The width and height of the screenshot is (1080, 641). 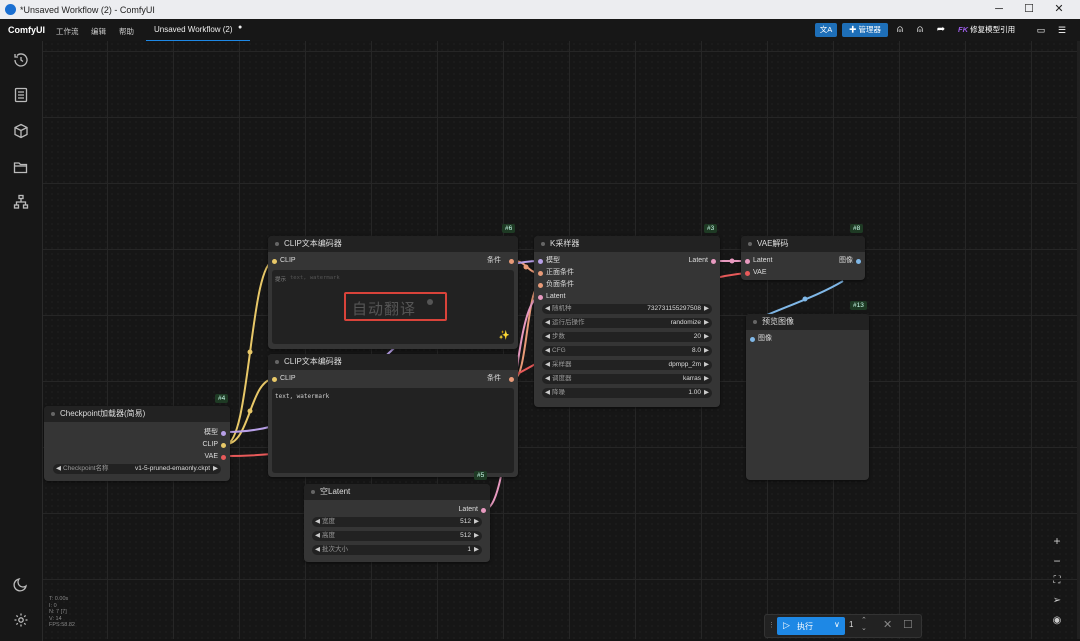 What do you see at coordinates (908, 624) in the screenshot?
I see `stop-icon: ☐` at bounding box center [908, 624].